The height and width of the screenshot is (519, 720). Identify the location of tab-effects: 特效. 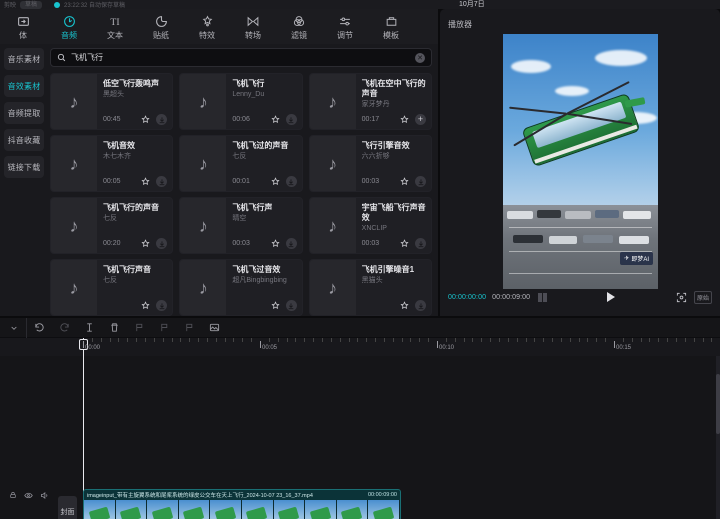
(207, 26).